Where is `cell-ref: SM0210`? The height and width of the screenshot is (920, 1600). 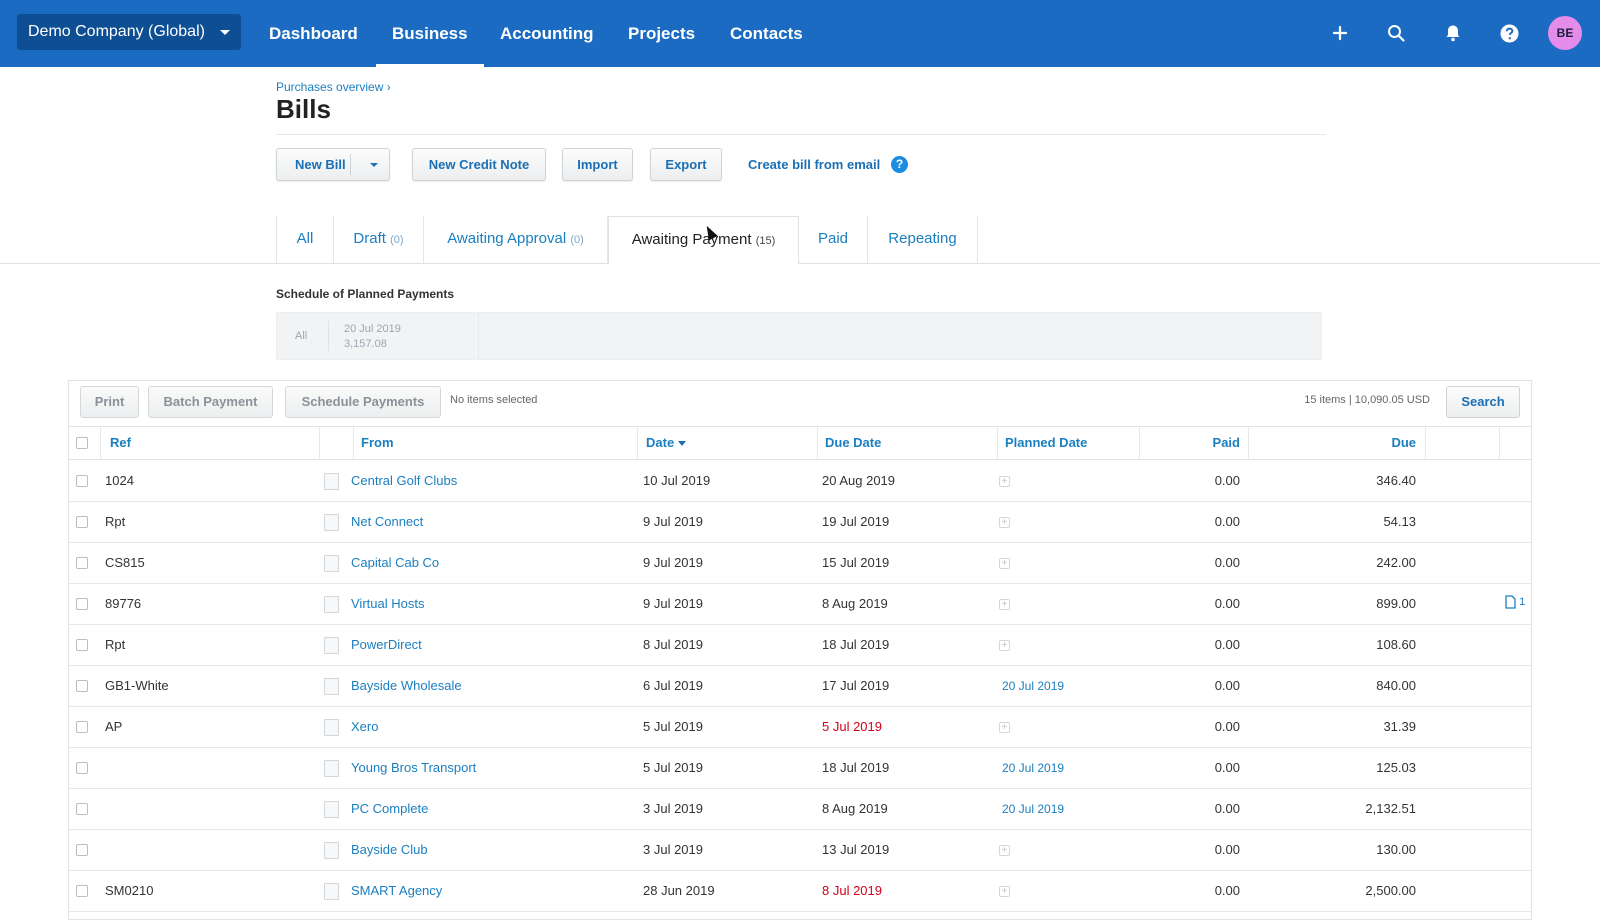
cell-ref: SM0210 is located at coordinates (129, 891).